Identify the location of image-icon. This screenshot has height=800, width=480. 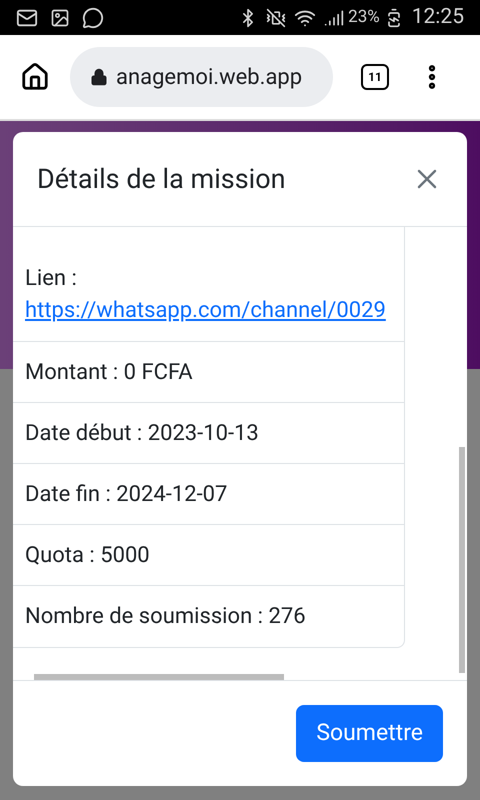
(60, 18).